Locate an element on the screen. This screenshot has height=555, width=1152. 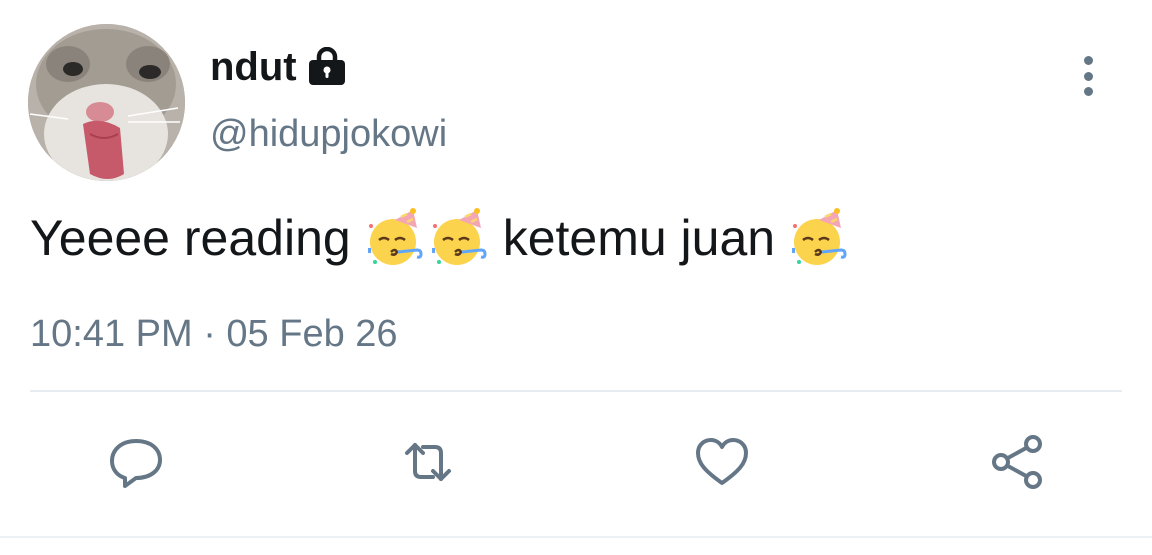
display-name: ndut is located at coordinates (279, 67).